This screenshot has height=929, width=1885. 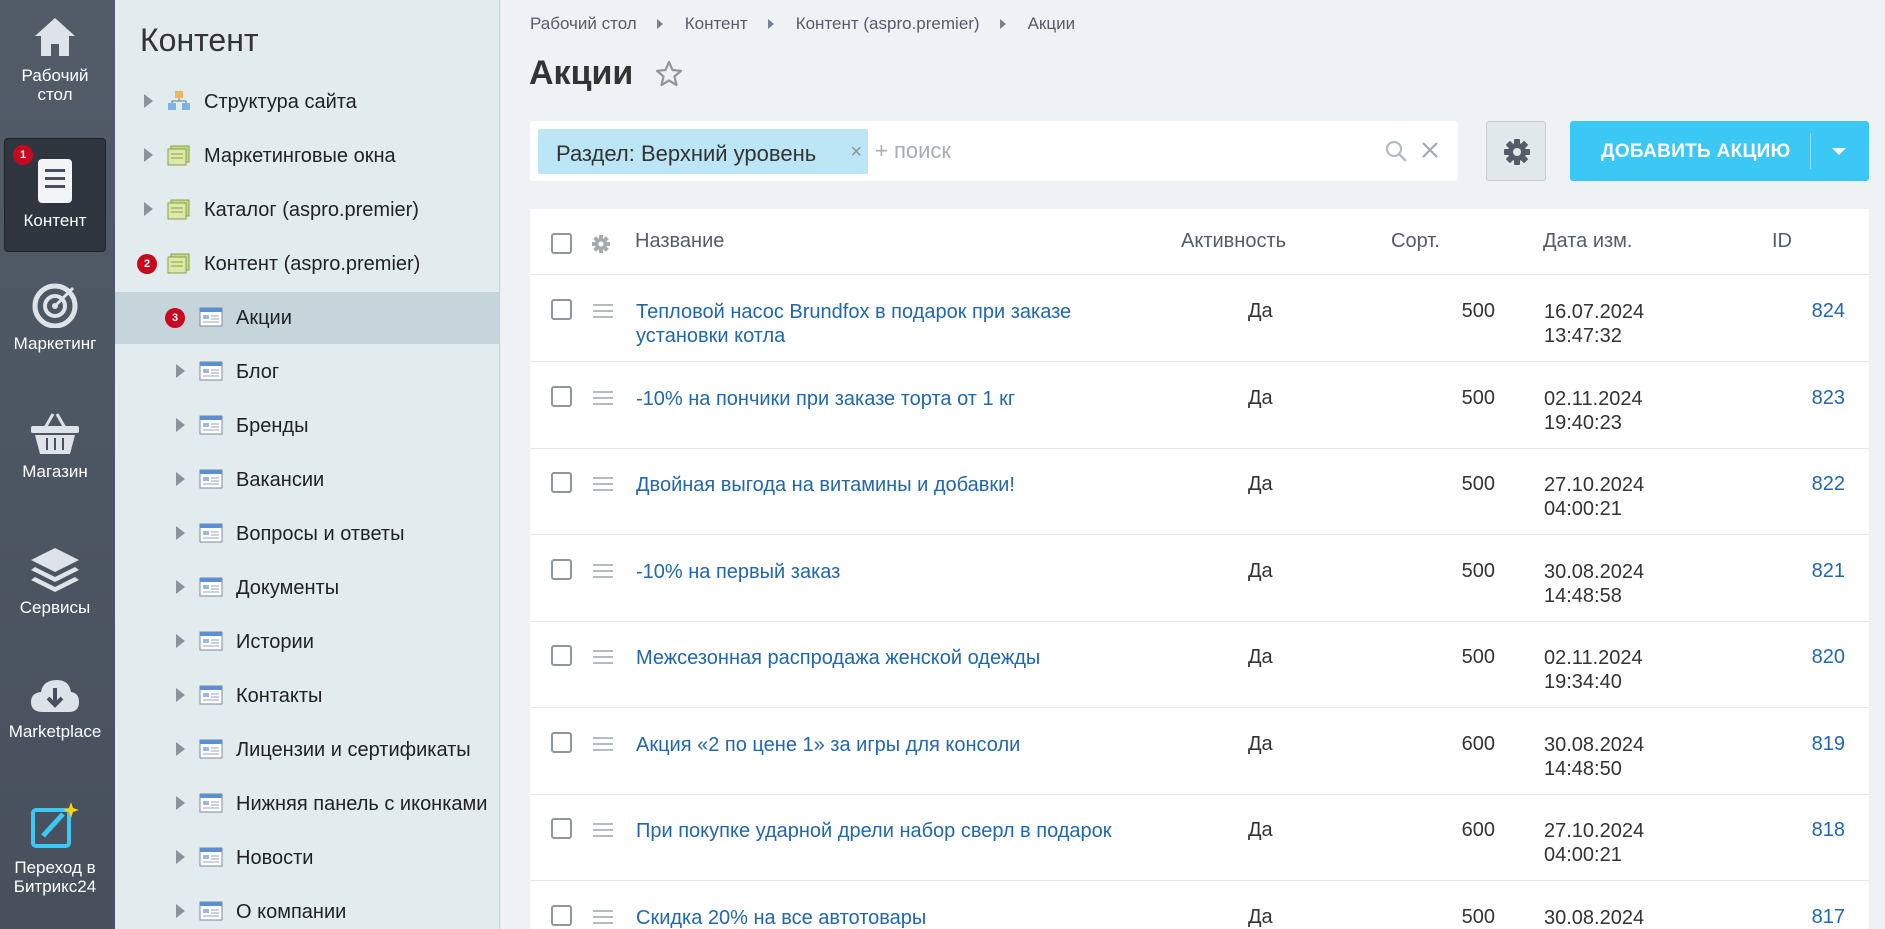 What do you see at coordinates (307, 858) in the screenshot?
I see `tree-item: Новости` at bounding box center [307, 858].